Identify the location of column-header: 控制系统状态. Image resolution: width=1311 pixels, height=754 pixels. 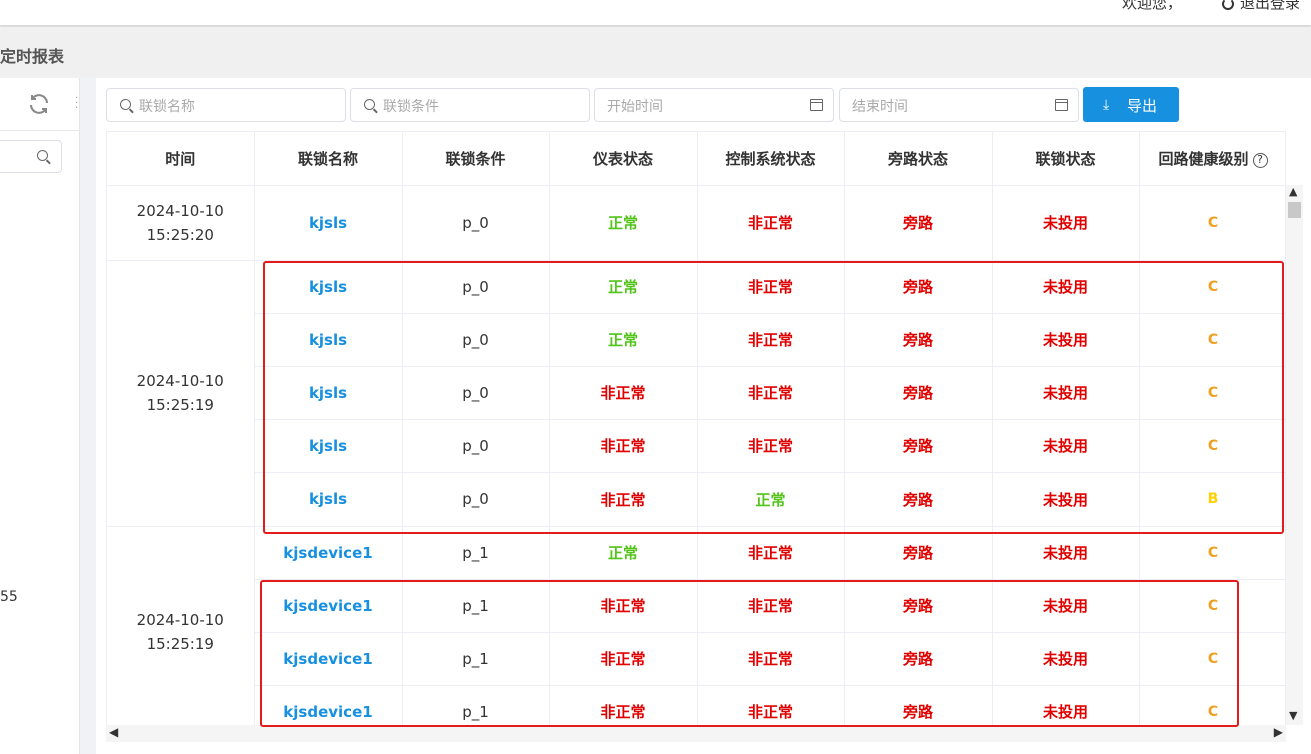
(771, 159).